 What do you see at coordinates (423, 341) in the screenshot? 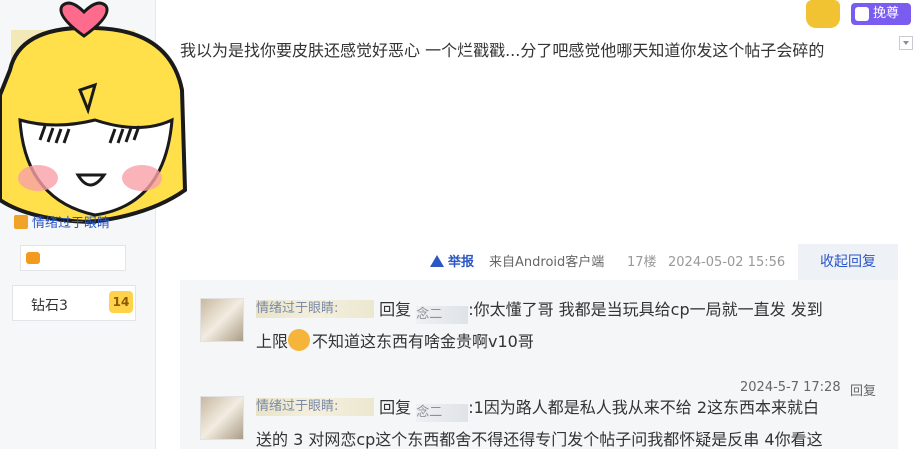
I see `reply-text-part3: 不知道这东西有啥金贵啊v10哥` at bounding box center [423, 341].